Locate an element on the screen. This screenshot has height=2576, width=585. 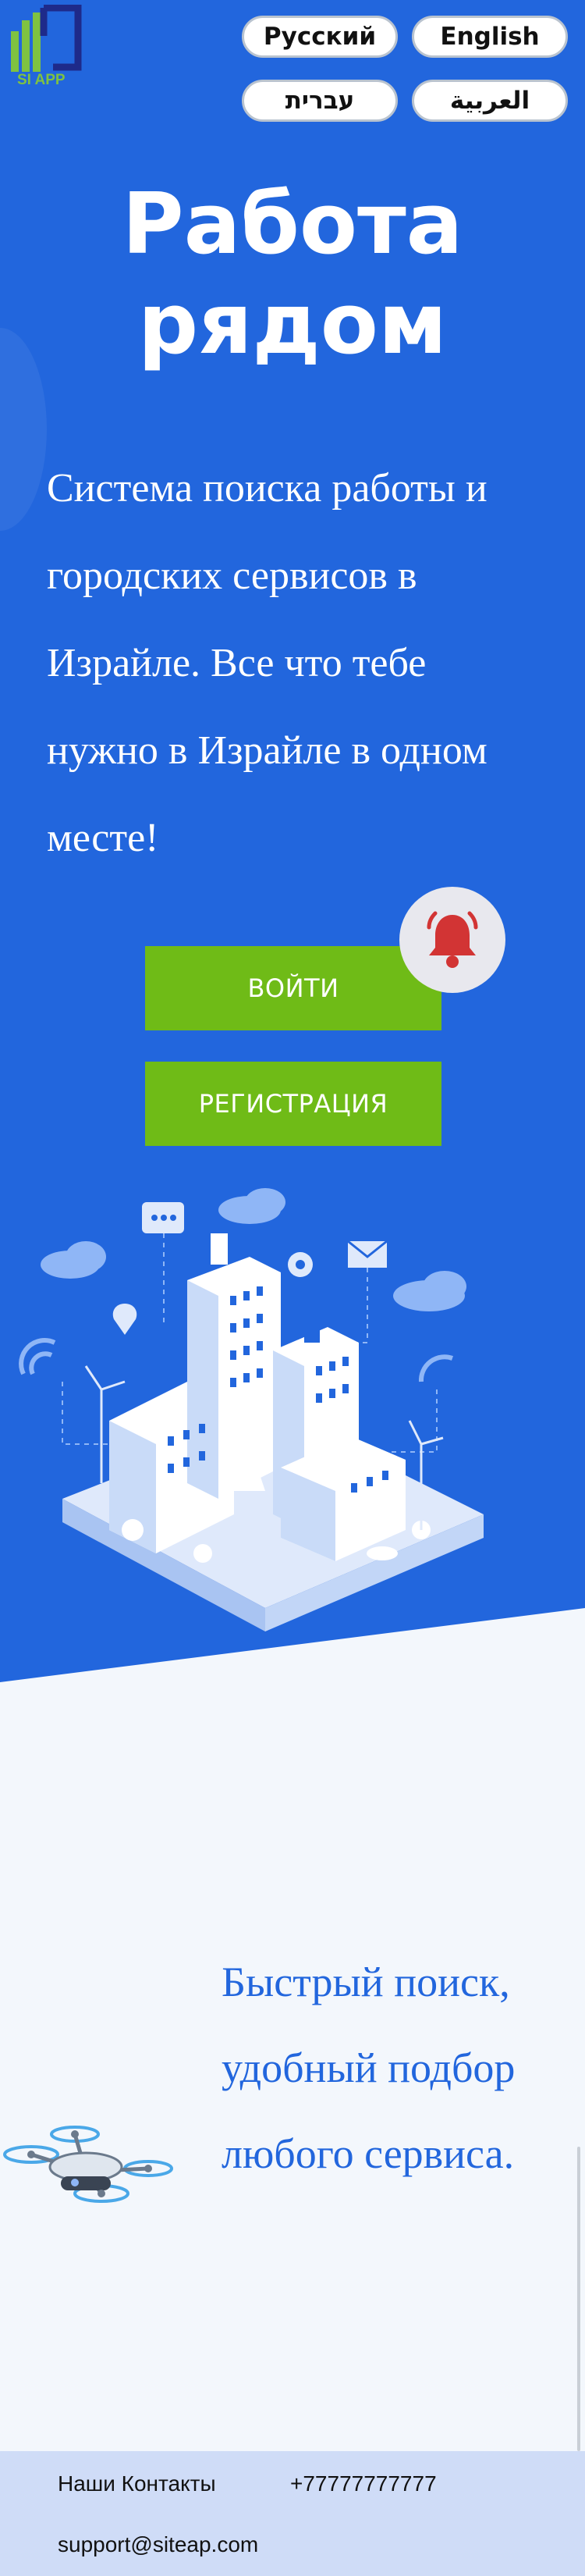
notification-bell-button is located at coordinates (452, 940).